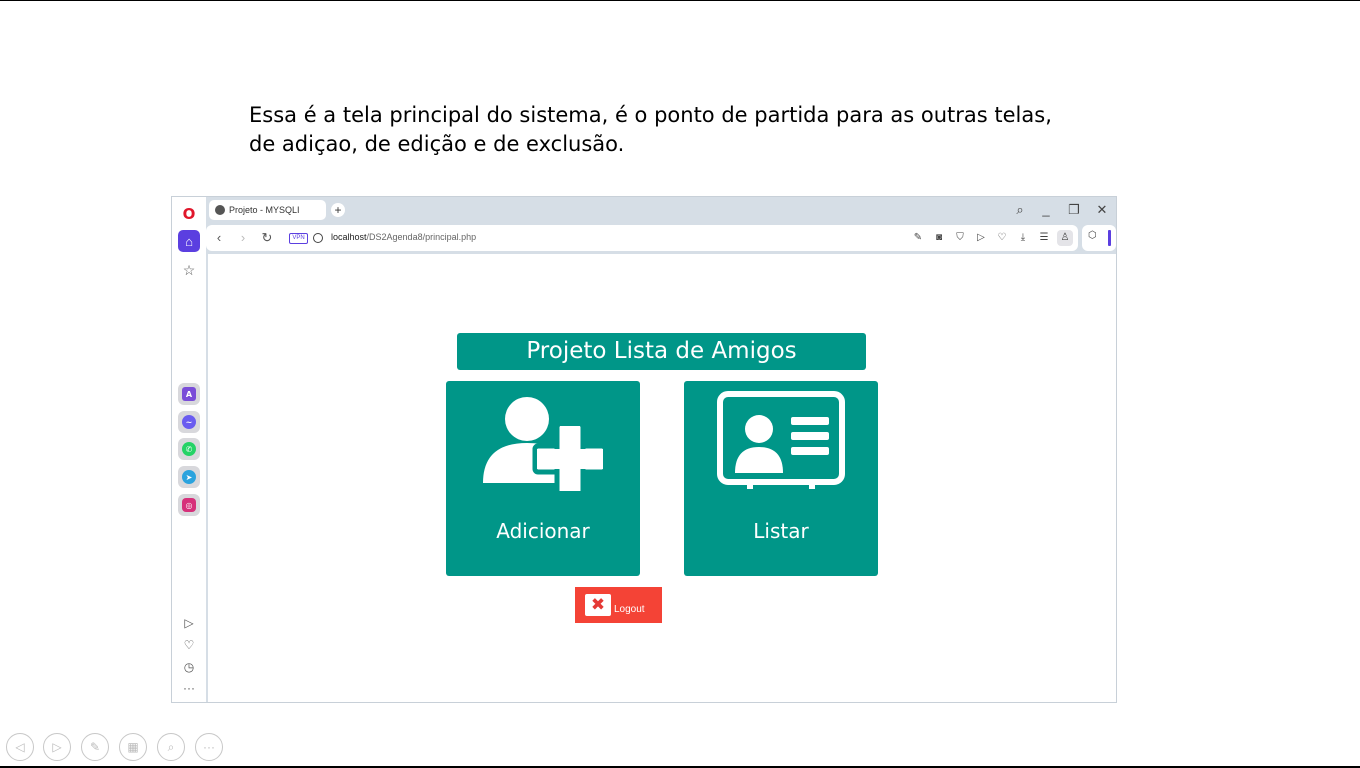 The width and height of the screenshot is (1360, 768). What do you see at coordinates (1020, 210) in the screenshot?
I see `search-icon: ⌕` at bounding box center [1020, 210].